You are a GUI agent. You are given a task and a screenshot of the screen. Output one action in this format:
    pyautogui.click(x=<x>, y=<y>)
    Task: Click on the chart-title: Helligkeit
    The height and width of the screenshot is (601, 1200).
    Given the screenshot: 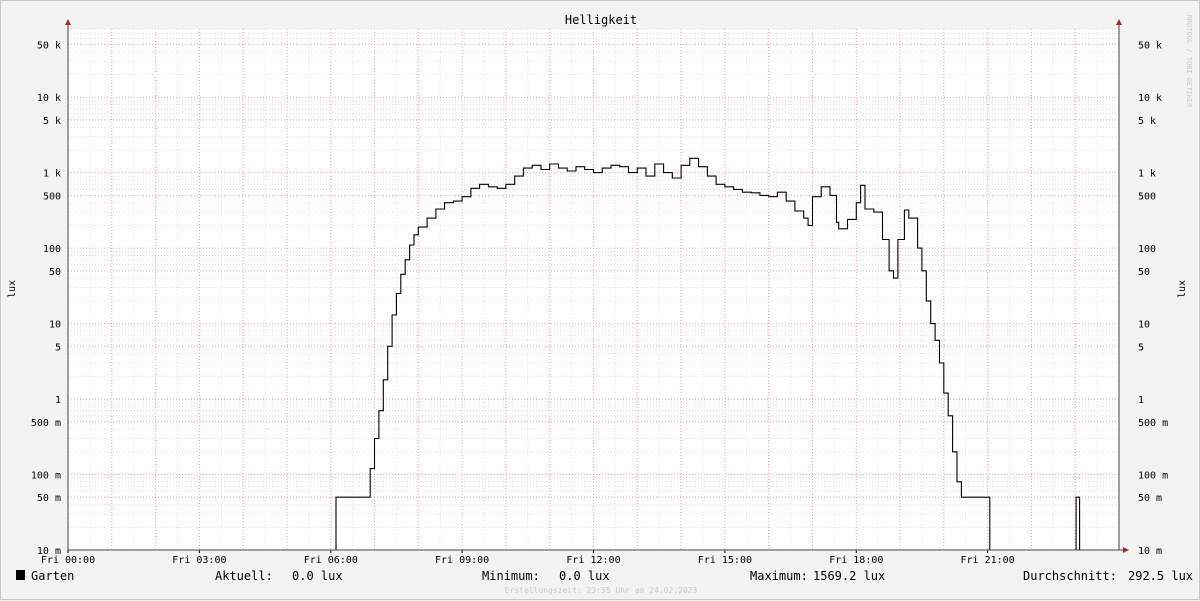 What is the action you would take?
    pyautogui.click(x=601, y=20)
    